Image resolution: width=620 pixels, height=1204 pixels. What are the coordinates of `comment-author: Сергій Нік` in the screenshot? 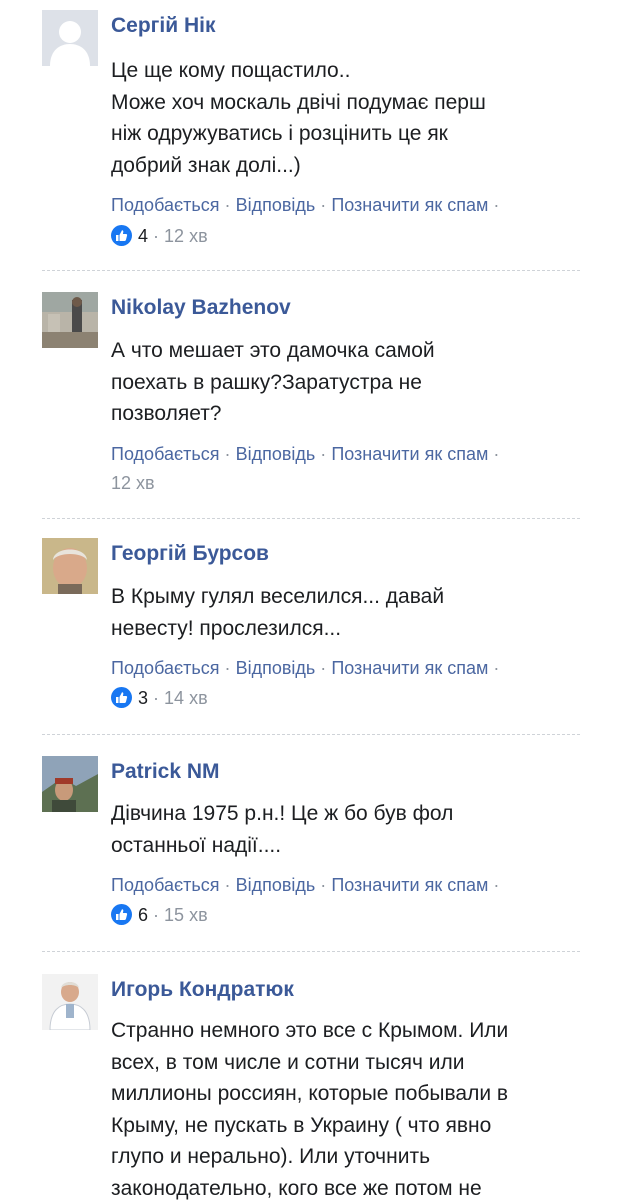 It's located at (163, 26).